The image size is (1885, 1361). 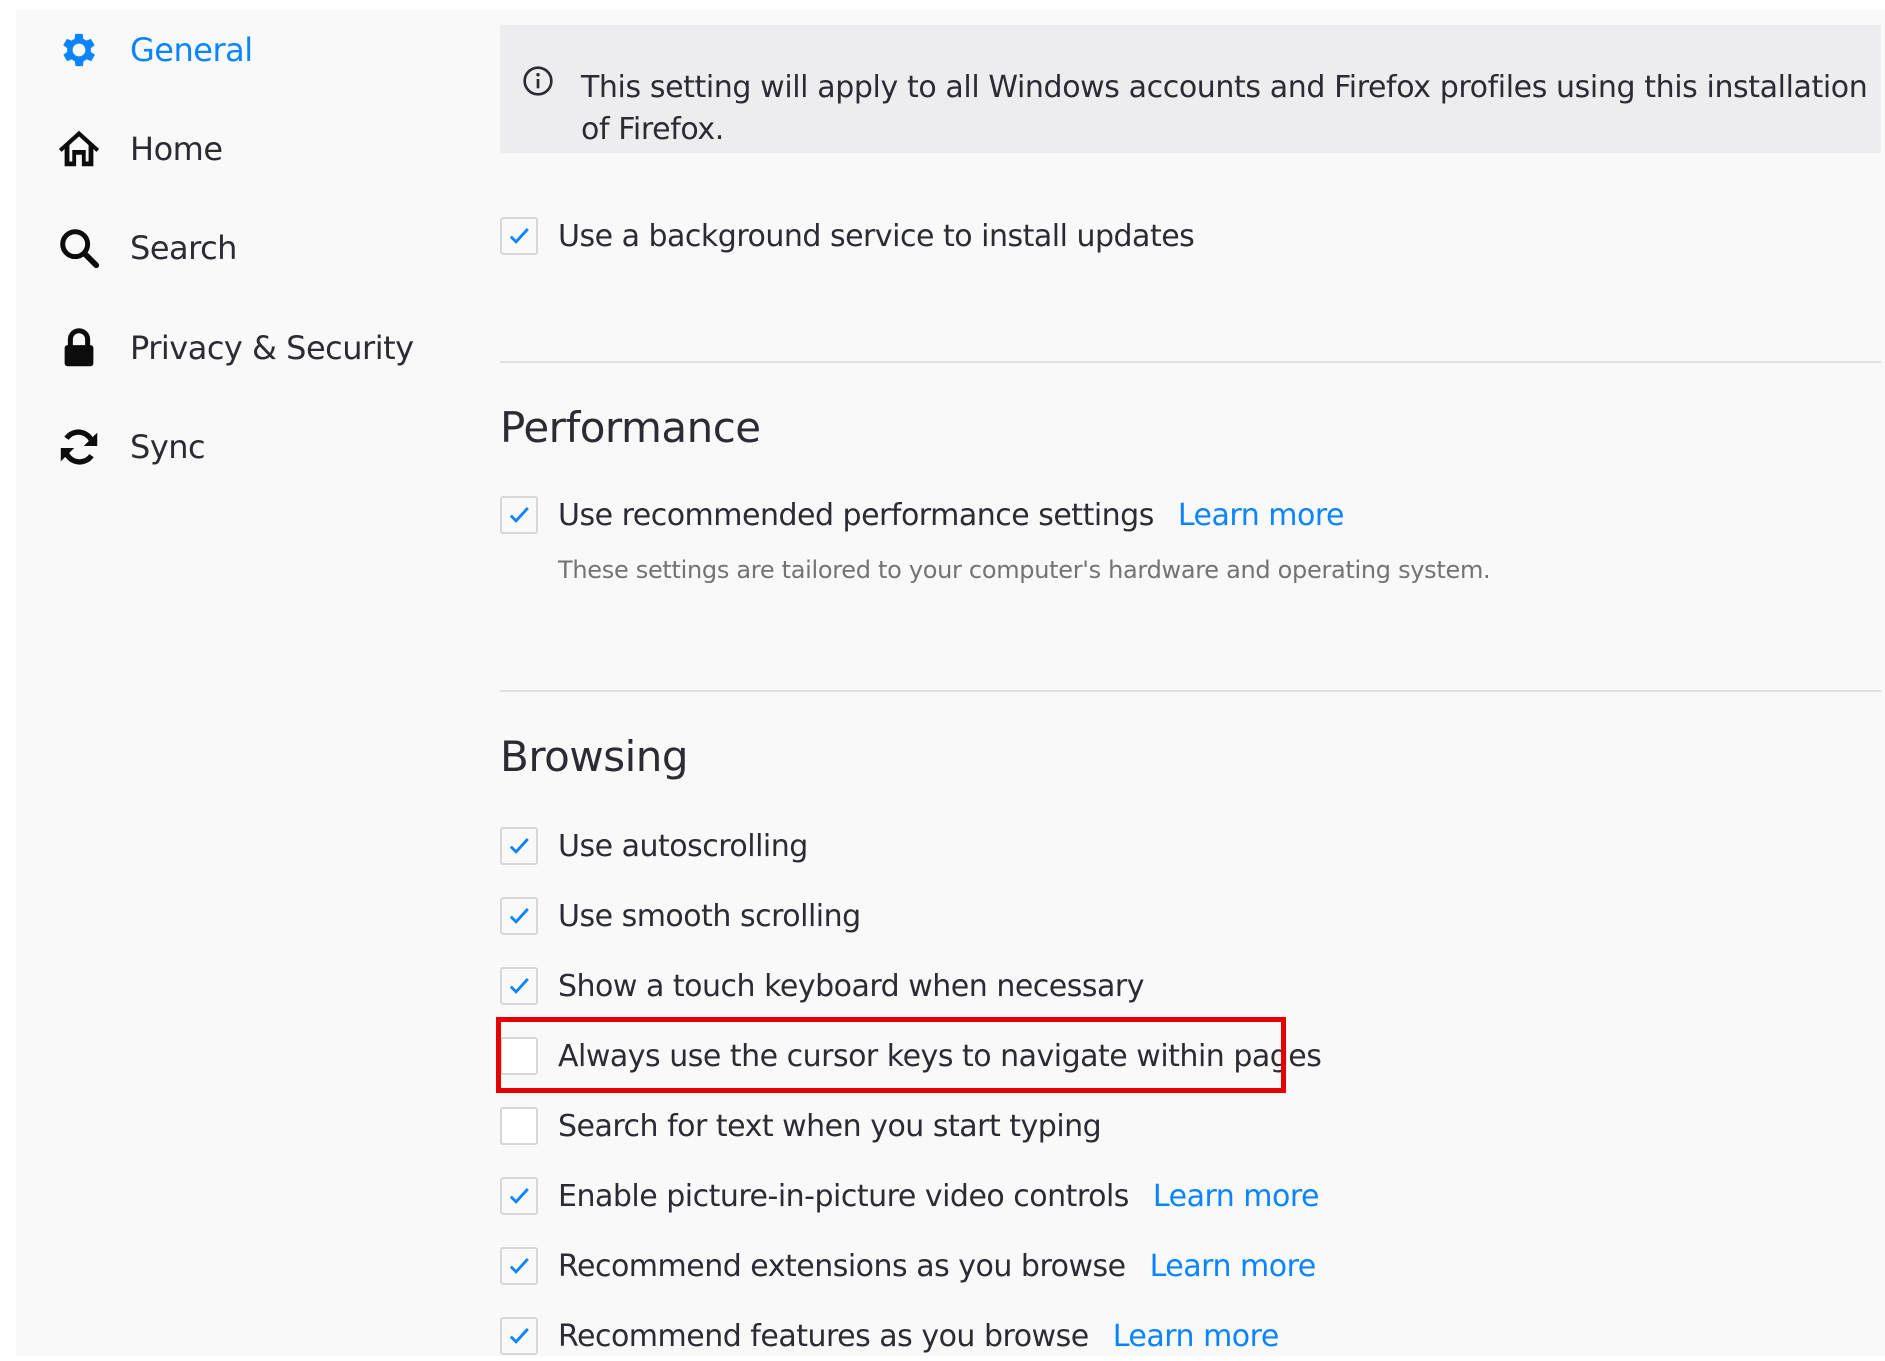 I want to click on touch-keyboard-checkbox, so click(x=519, y=986).